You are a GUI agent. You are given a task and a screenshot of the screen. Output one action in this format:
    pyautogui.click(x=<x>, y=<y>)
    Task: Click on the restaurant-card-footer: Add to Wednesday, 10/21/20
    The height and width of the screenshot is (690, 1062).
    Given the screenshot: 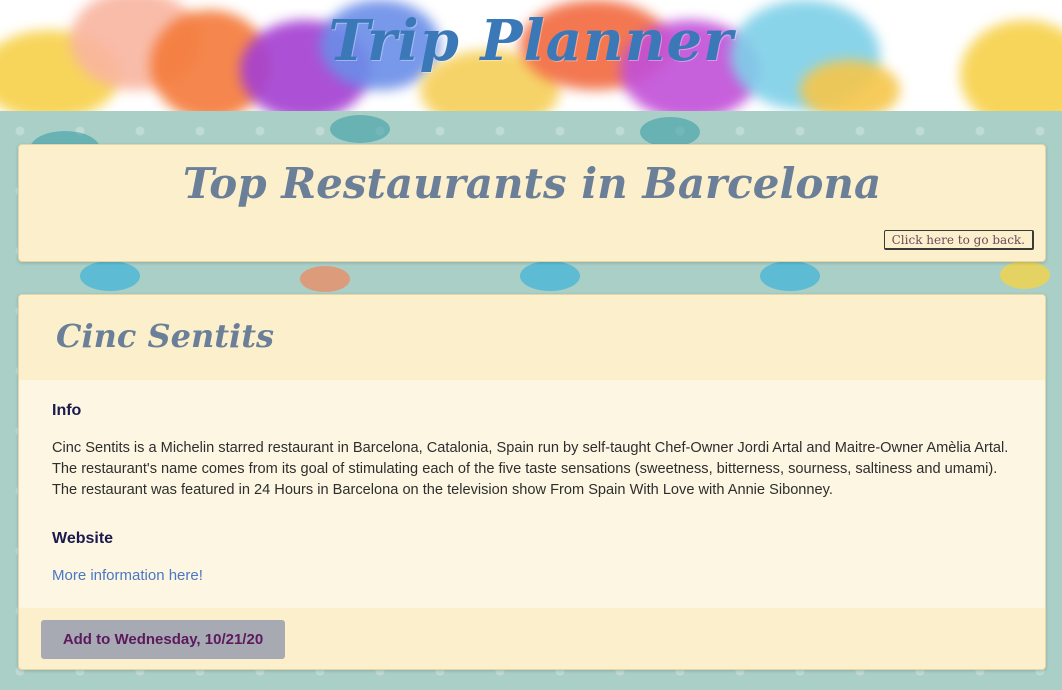 What is the action you would take?
    pyautogui.click(x=532, y=638)
    